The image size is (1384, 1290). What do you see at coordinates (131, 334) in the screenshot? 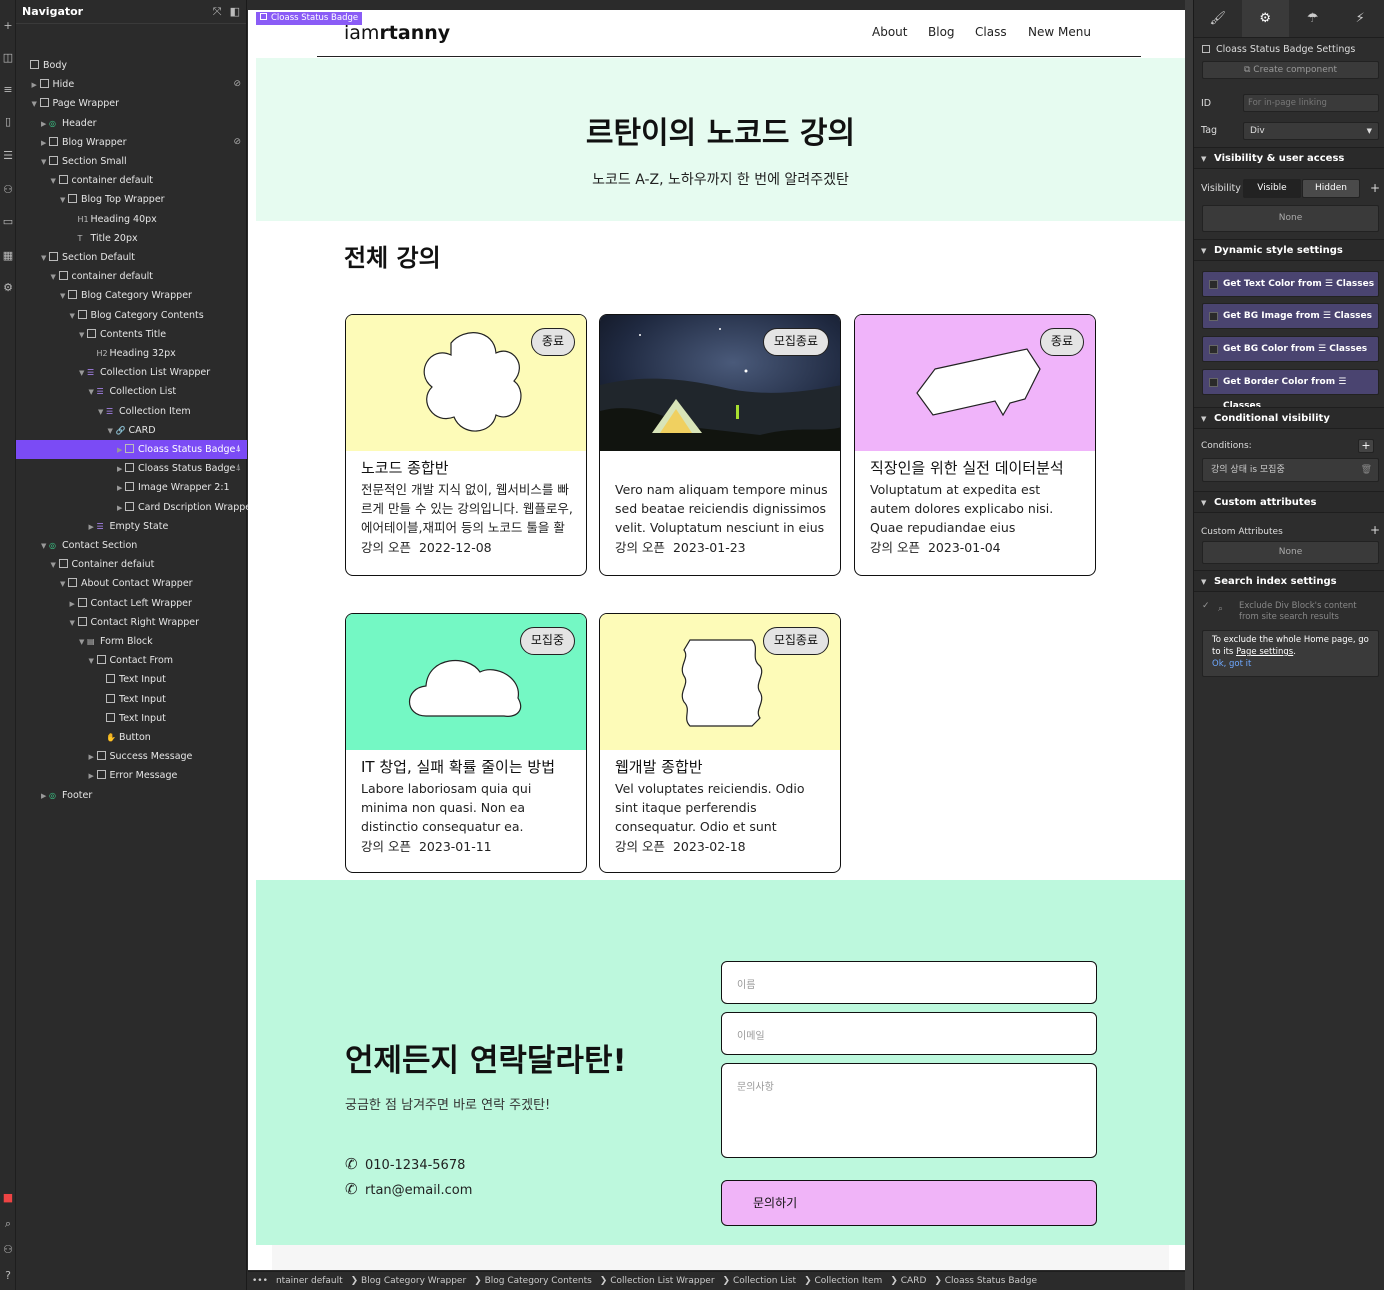
I see `navigator-item: ▼ Contents Title` at bounding box center [131, 334].